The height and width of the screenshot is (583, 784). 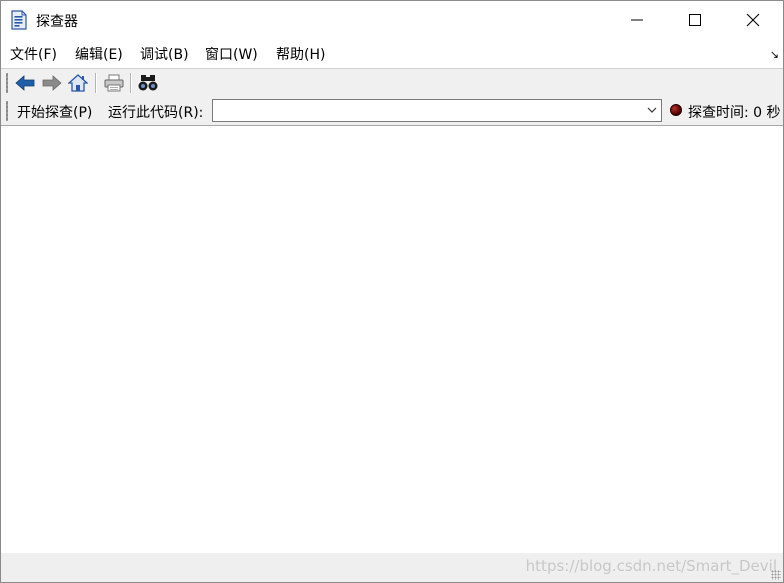 What do you see at coordinates (33, 54) in the screenshot?
I see `menu-file: 文件(F)` at bounding box center [33, 54].